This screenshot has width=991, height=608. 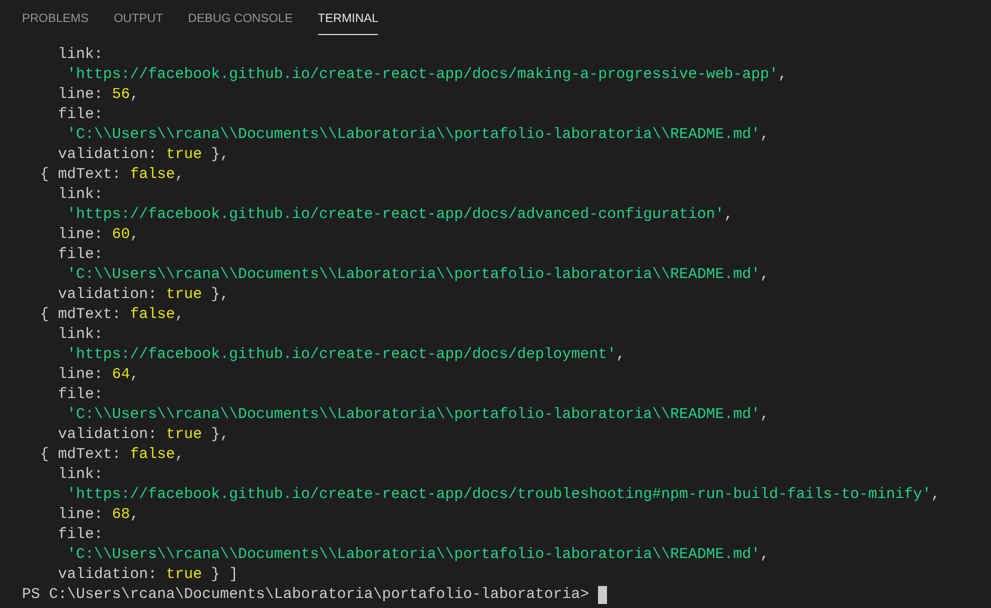 I want to click on string-literal: 'https://facebook.github.io/create-react-app/docs/troubleshooting#npm-run-build-fails-to-minify', so click(x=499, y=495).